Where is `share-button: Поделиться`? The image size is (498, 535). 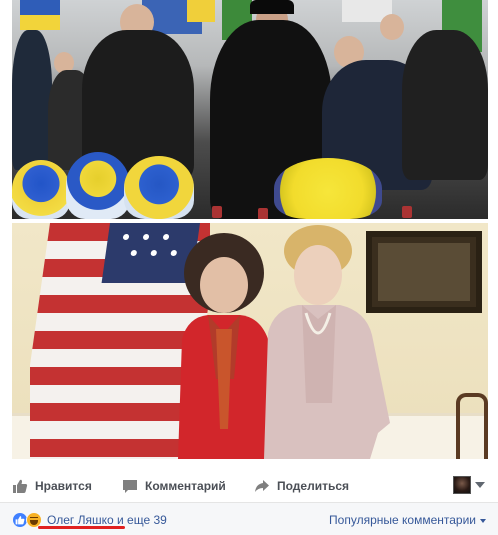 share-button: Поделиться is located at coordinates (301, 486).